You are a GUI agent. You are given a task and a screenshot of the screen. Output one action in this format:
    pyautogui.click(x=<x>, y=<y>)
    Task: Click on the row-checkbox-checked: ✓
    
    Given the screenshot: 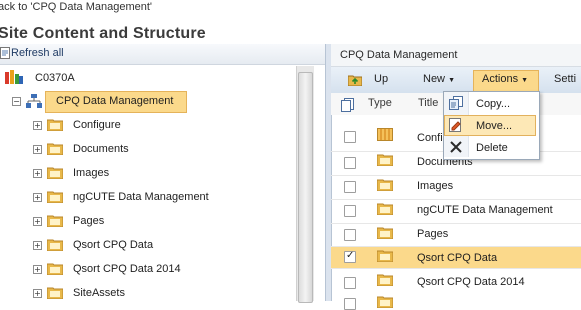 What is the action you would take?
    pyautogui.click(x=350, y=256)
    